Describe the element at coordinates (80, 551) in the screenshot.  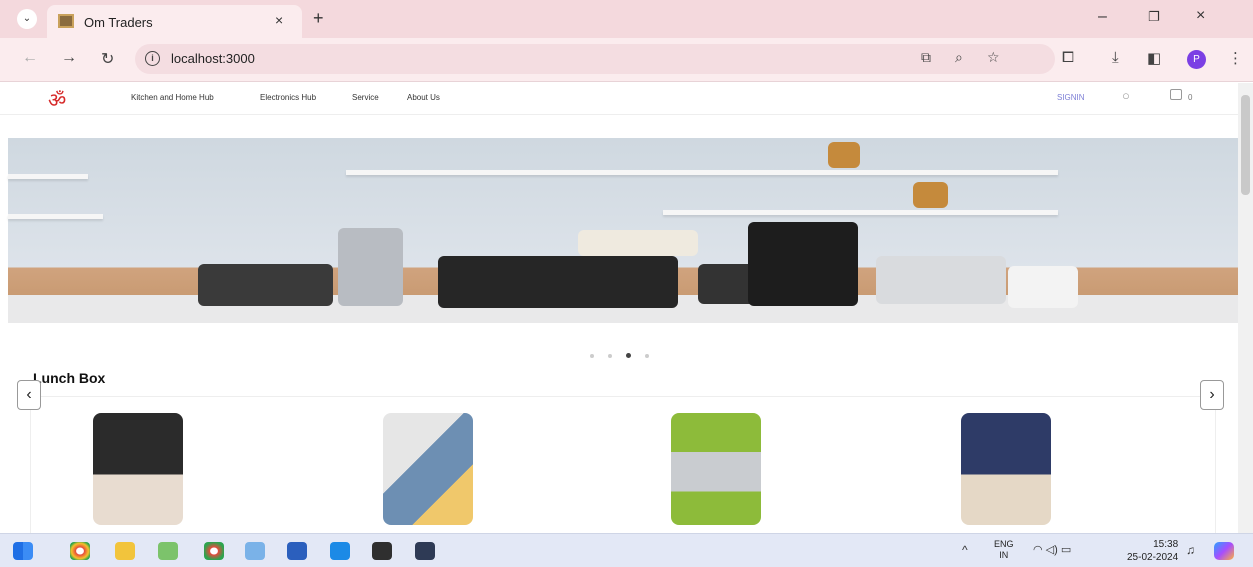
I see `chrome-icon` at that location.